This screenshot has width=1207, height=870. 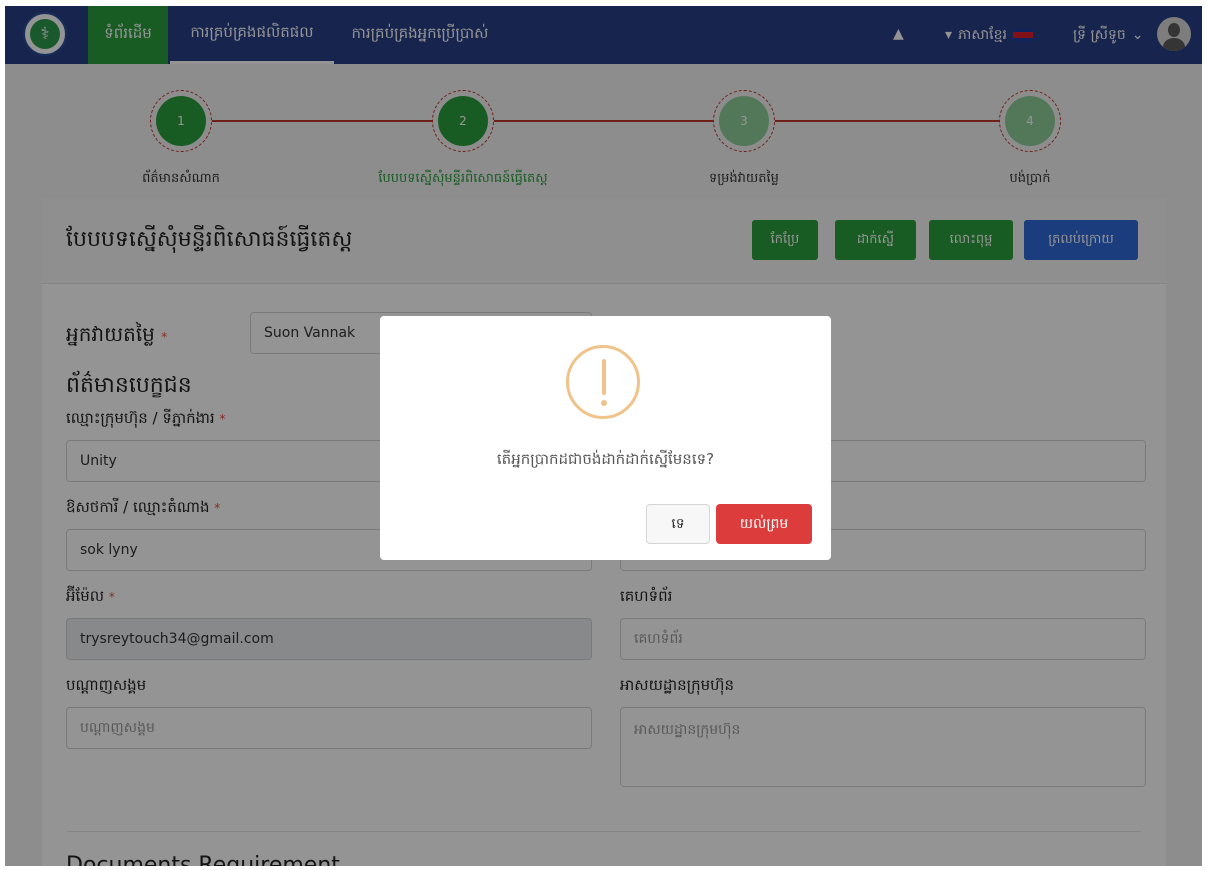 I want to click on window-bottom-edge, so click(x=603, y=868).